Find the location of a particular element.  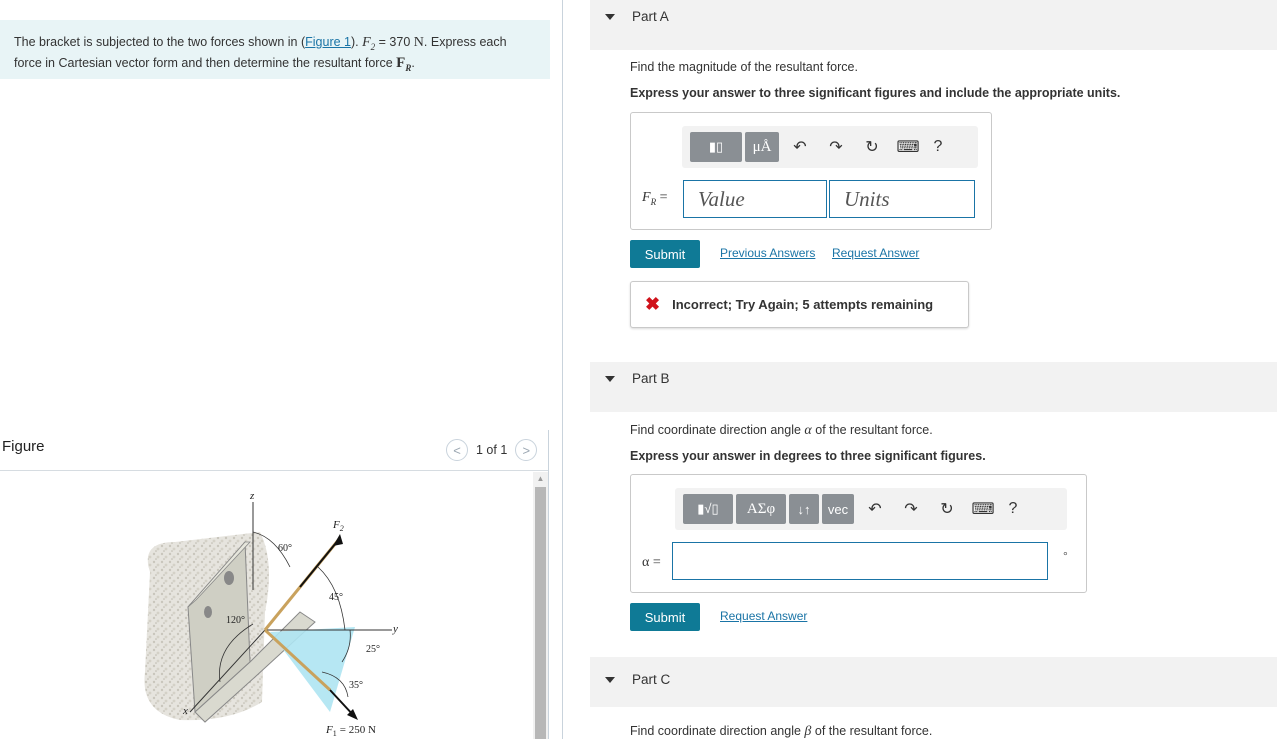

part-b-toolbar: ▮√▯ ΑΣφ ↓↑ vec ↶ ↷ ↻ ⌨ ? is located at coordinates (871, 509).